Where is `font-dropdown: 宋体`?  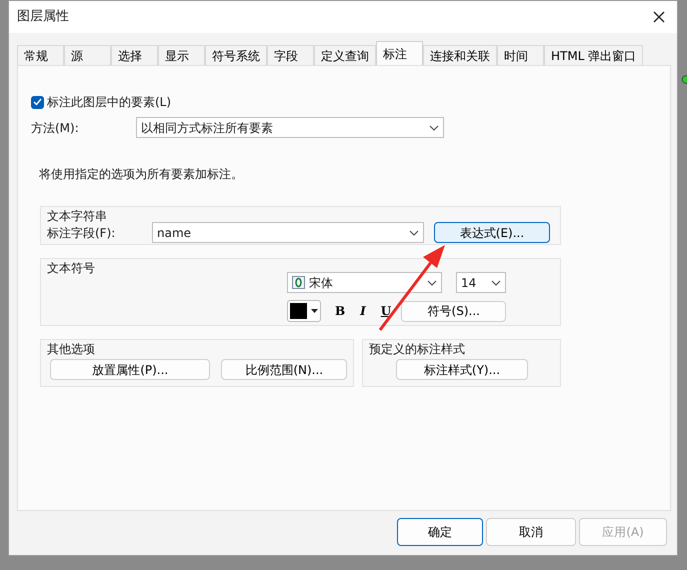 font-dropdown: 宋体 is located at coordinates (364, 282).